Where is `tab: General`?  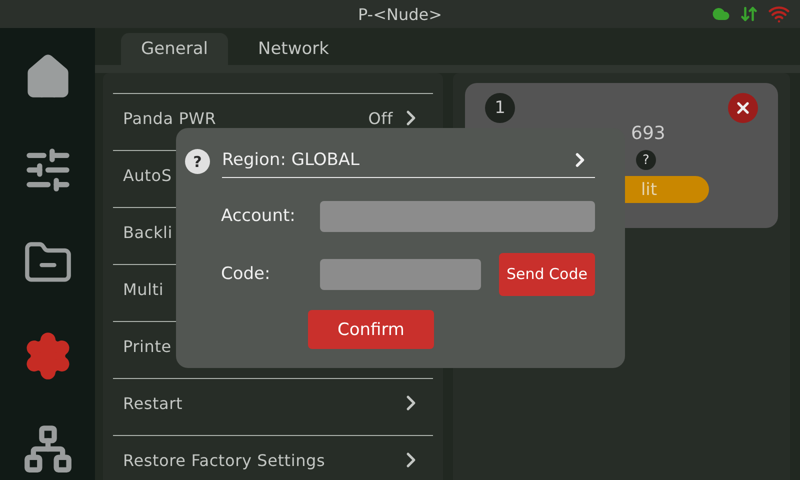 tab: General is located at coordinates (174, 49).